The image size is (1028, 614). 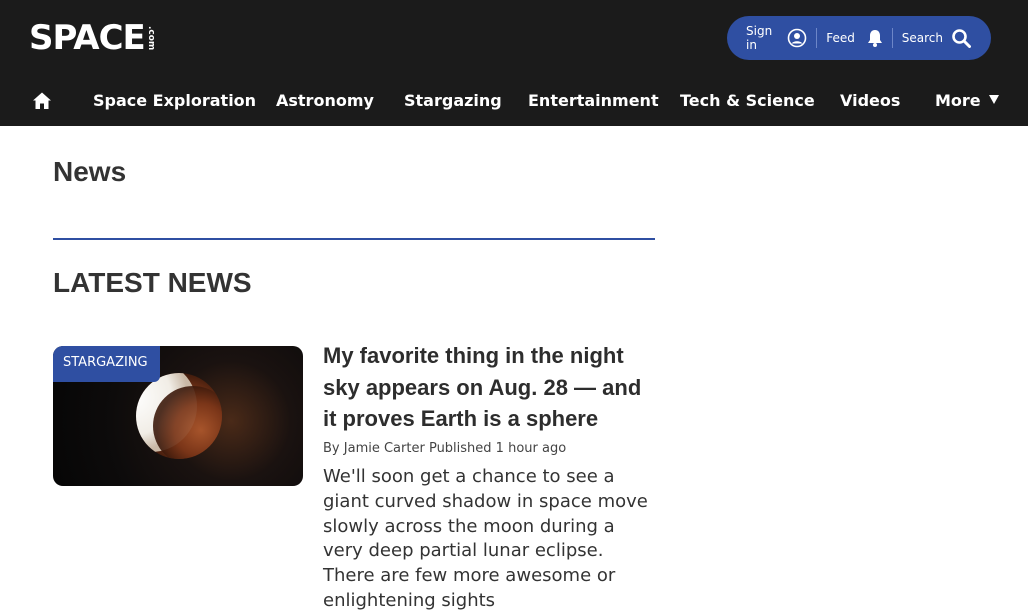 I want to click on bell-icon, so click(x=875, y=38).